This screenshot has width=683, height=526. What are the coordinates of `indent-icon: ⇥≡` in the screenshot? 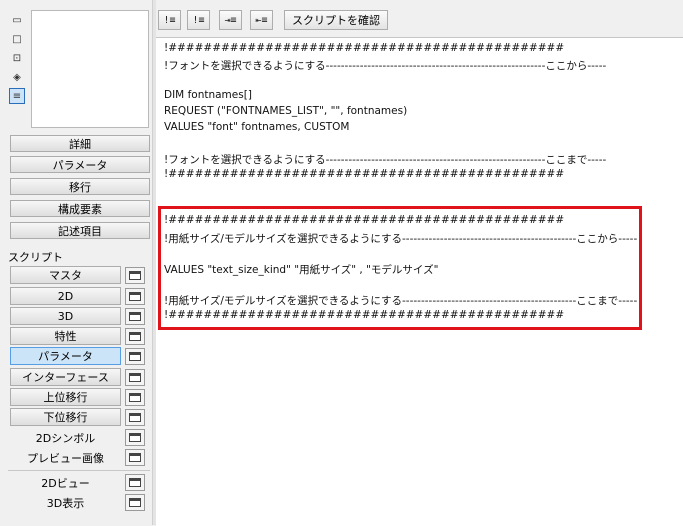 It's located at (230, 20).